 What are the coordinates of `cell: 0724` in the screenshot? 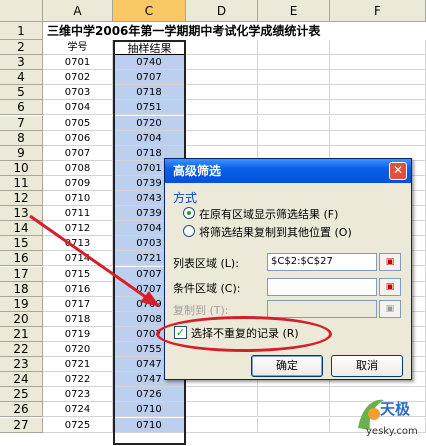 It's located at (78, 410).